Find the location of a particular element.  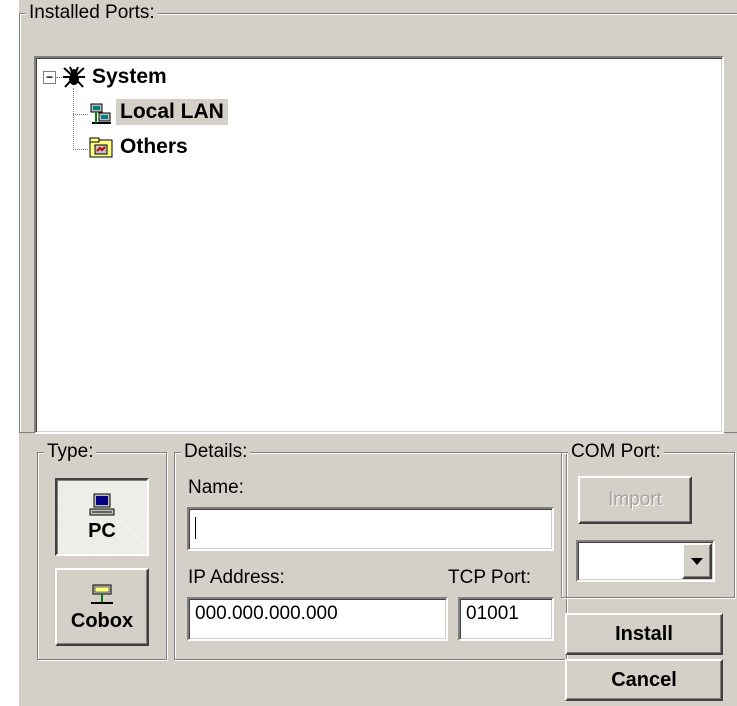

ip-address-input: 000.000.000.000 is located at coordinates (317, 619).